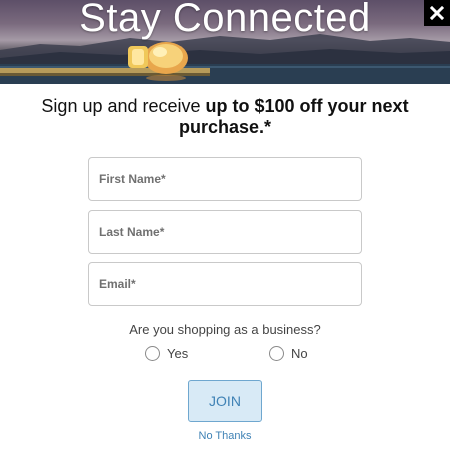 The width and height of the screenshot is (450, 451). What do you see at coordinates (152, 353) in the screenshot?
I see `radio-circle-yes` at bounding box center [152, 353].